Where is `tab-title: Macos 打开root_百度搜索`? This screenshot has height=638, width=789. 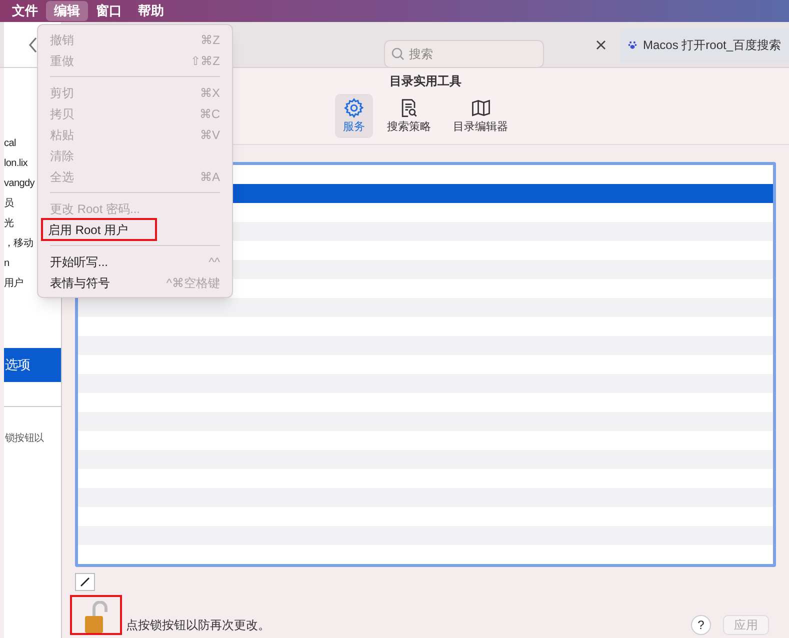 tab-title: Macos 打开root_百度搜索 is located at coordinates (711, 45).